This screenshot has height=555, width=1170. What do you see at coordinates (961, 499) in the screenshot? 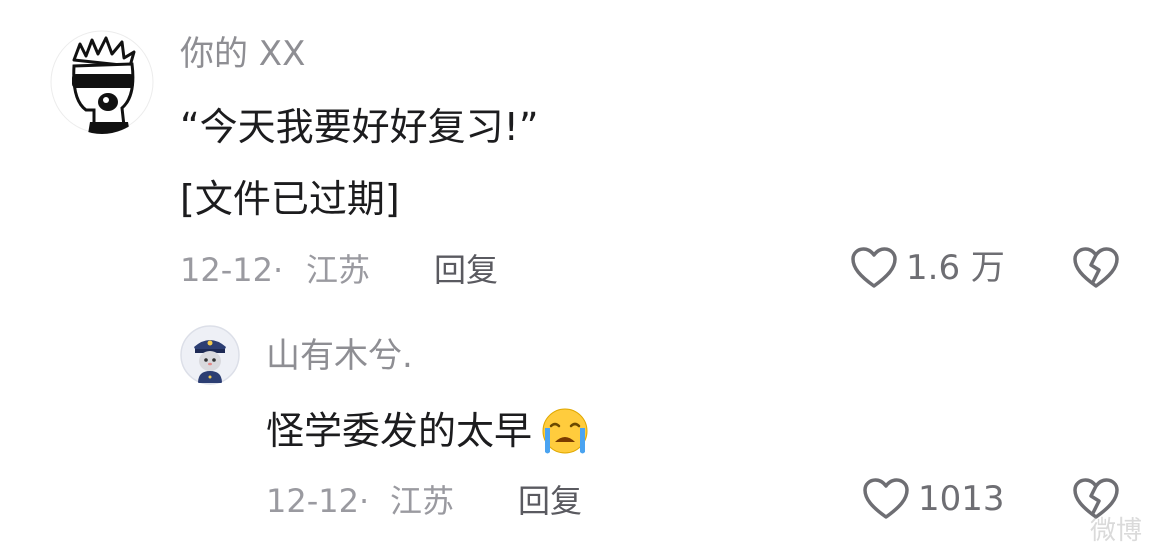
I see `reply-like-count: 1013` at bounding box center [961, 499].